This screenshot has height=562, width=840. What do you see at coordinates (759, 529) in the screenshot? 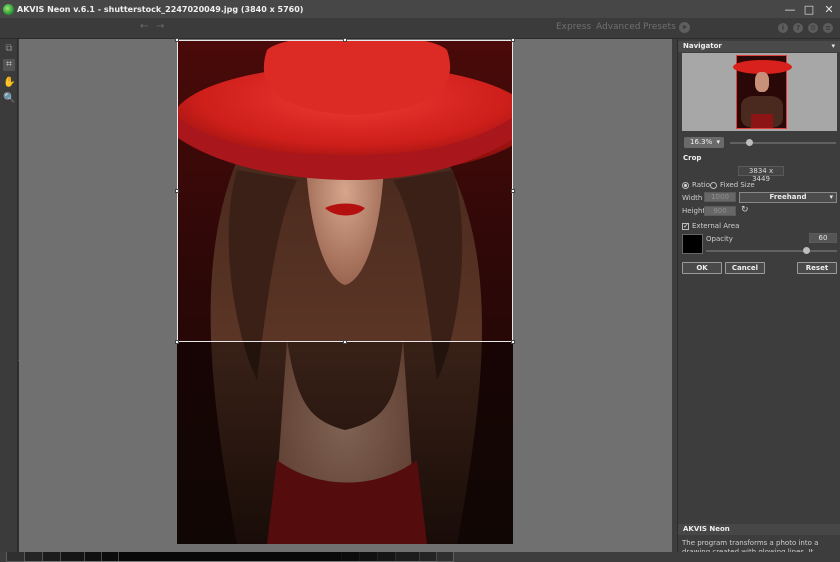
I see `info-header: AKVIS Neon` at bounding box center [759, 529].